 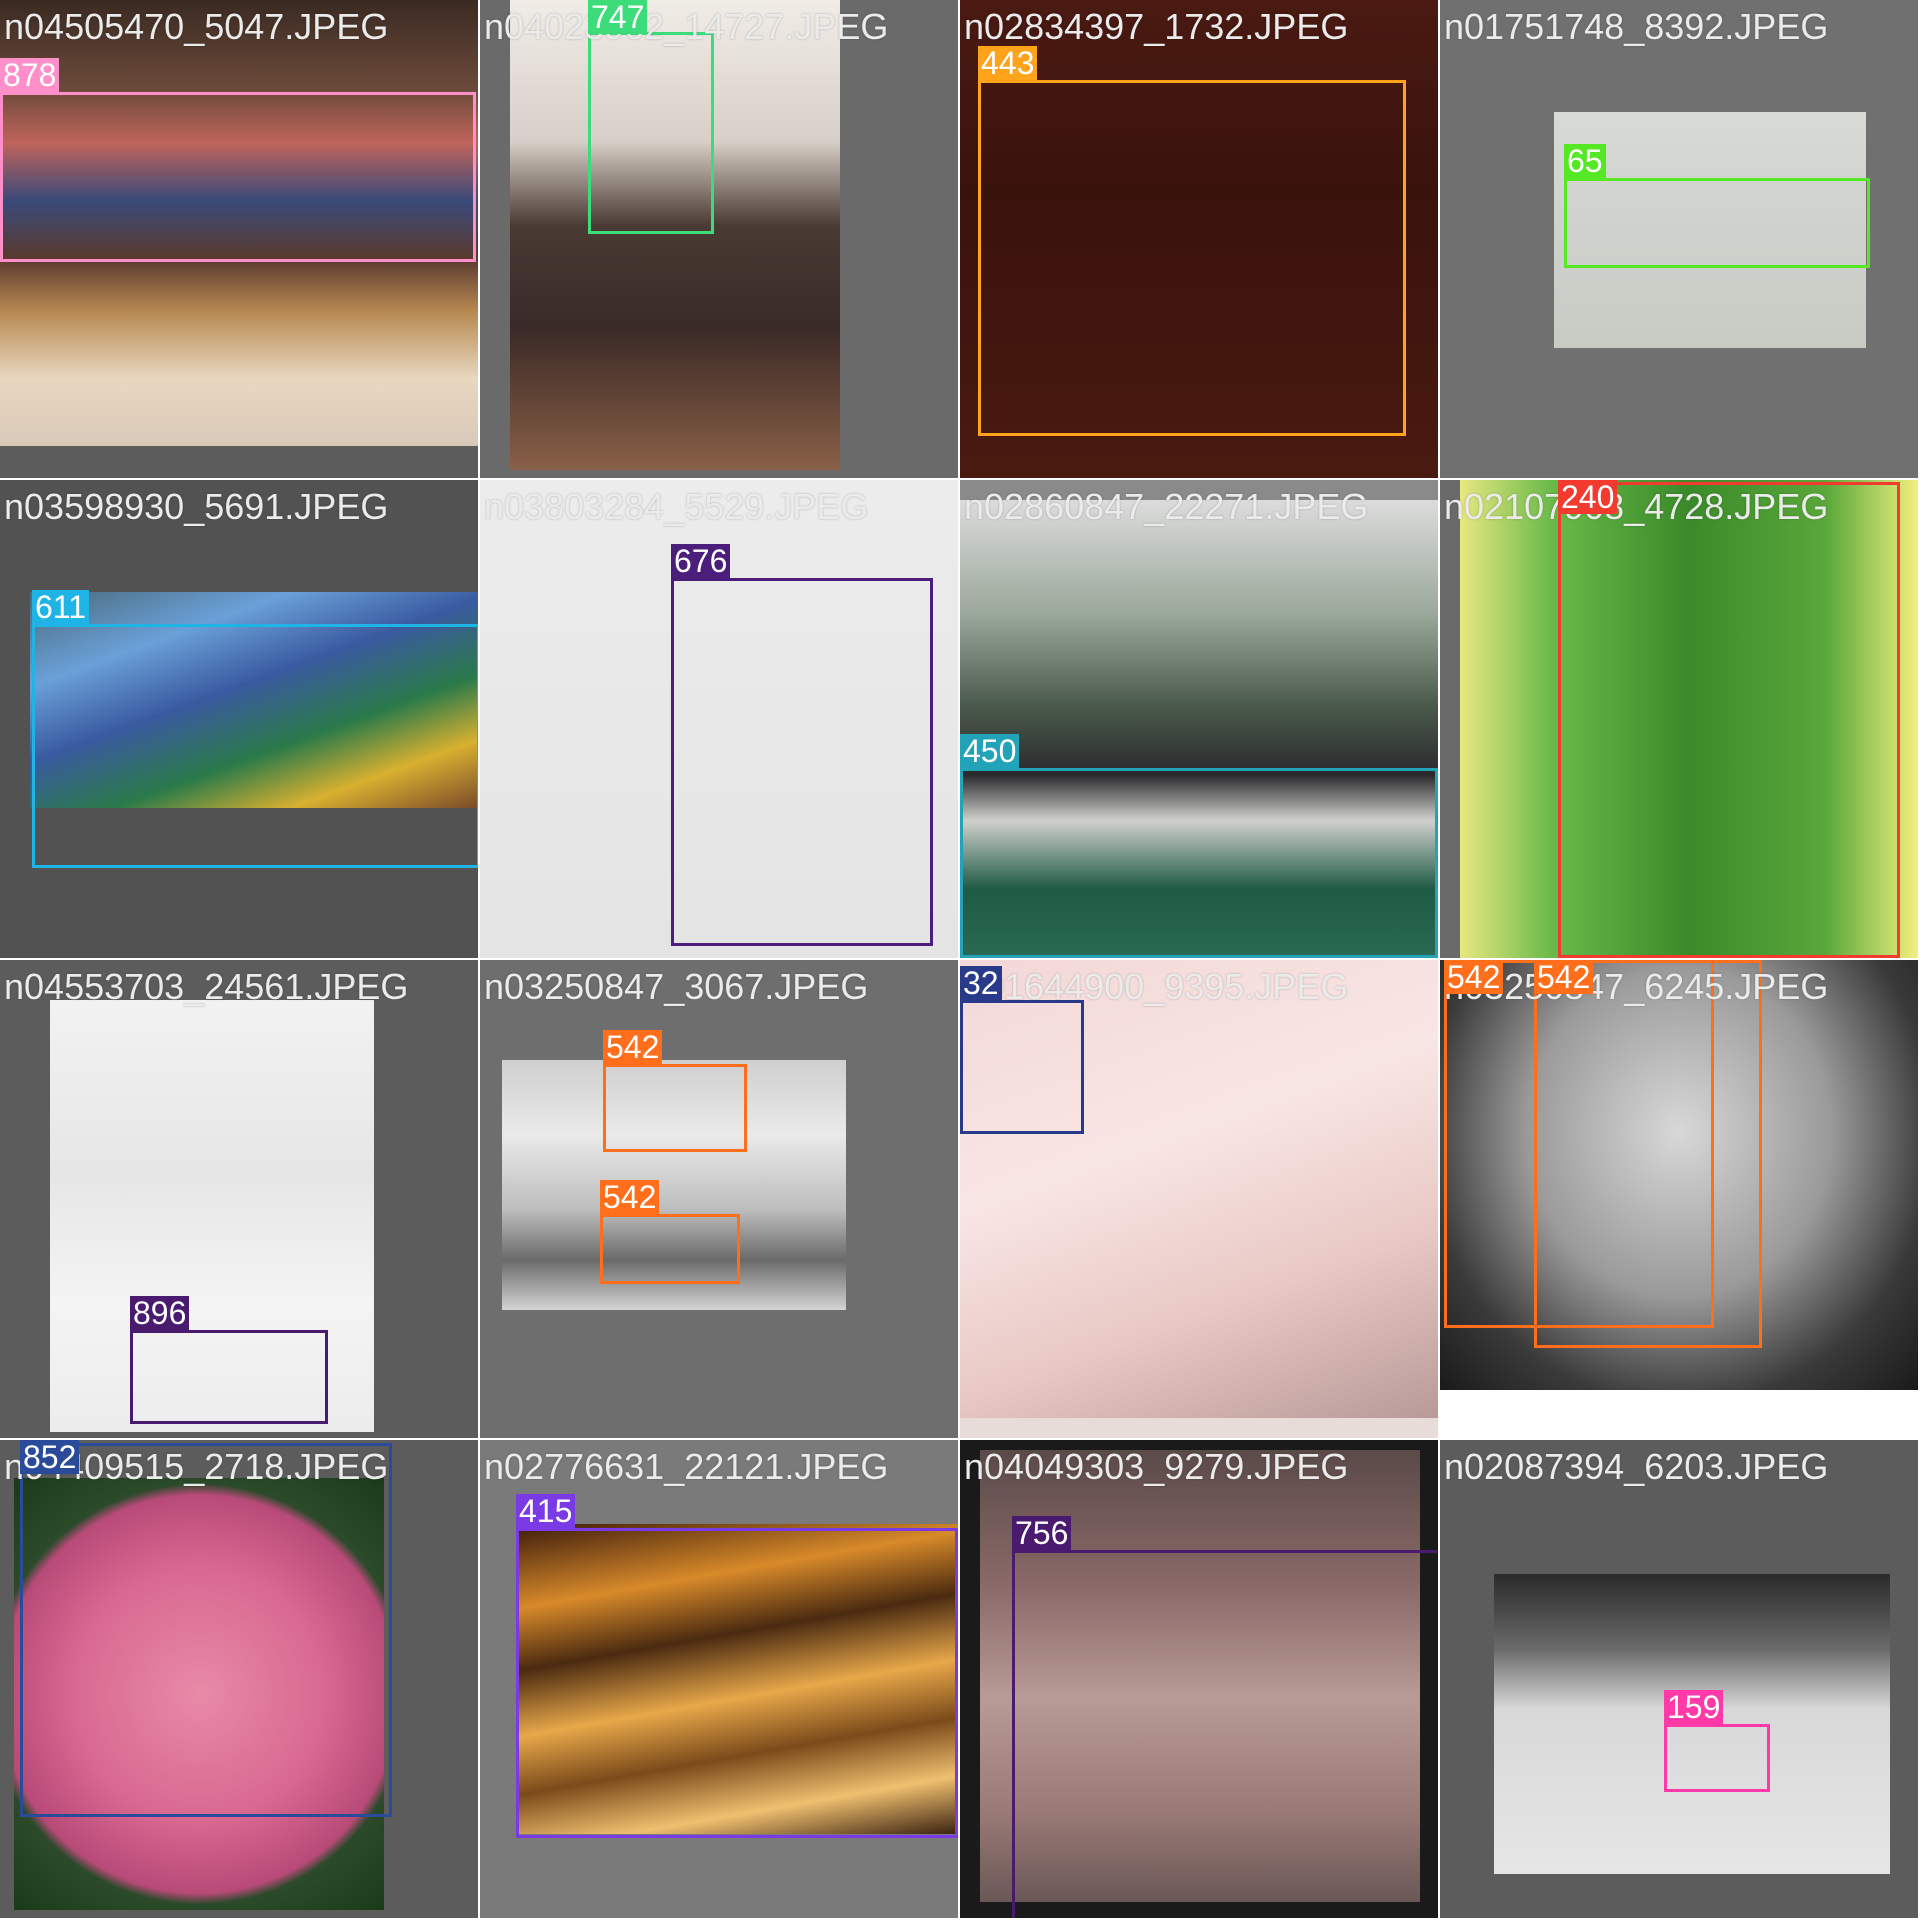 I want to click on detection-label: 878, so click(x=30, y=75).